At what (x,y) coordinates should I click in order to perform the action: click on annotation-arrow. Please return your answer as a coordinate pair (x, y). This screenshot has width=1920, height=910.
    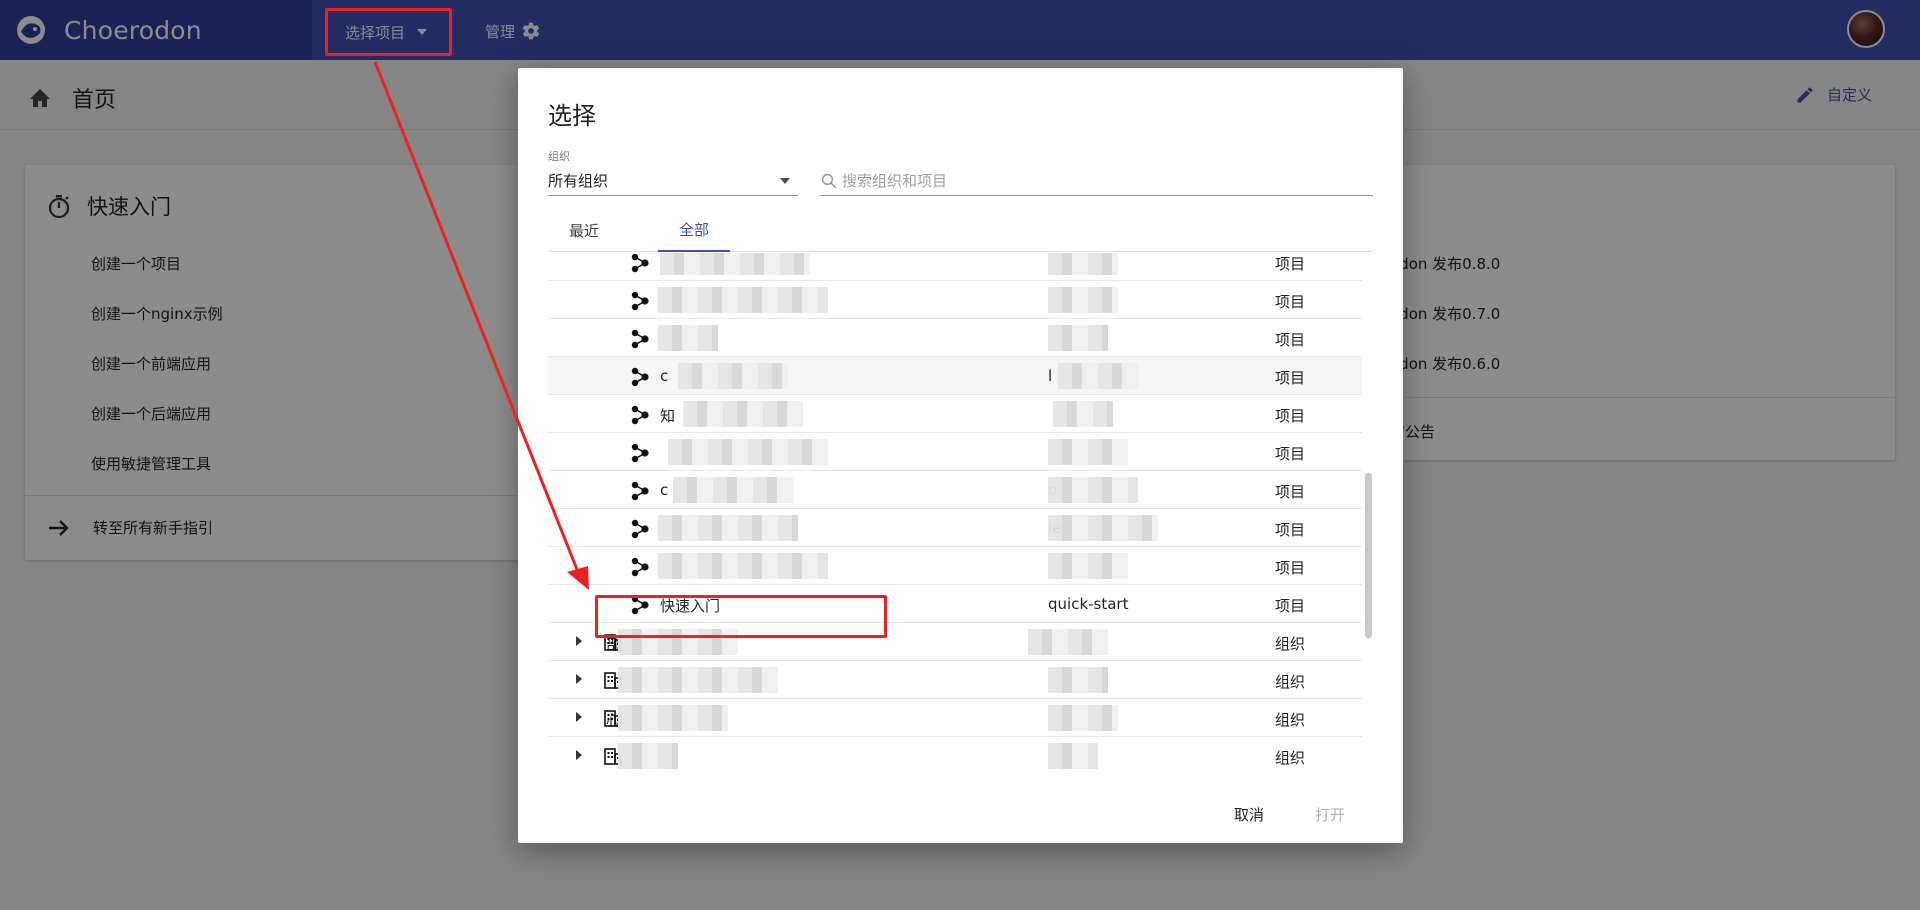
    Looking at the image, I should click on (481, 325).